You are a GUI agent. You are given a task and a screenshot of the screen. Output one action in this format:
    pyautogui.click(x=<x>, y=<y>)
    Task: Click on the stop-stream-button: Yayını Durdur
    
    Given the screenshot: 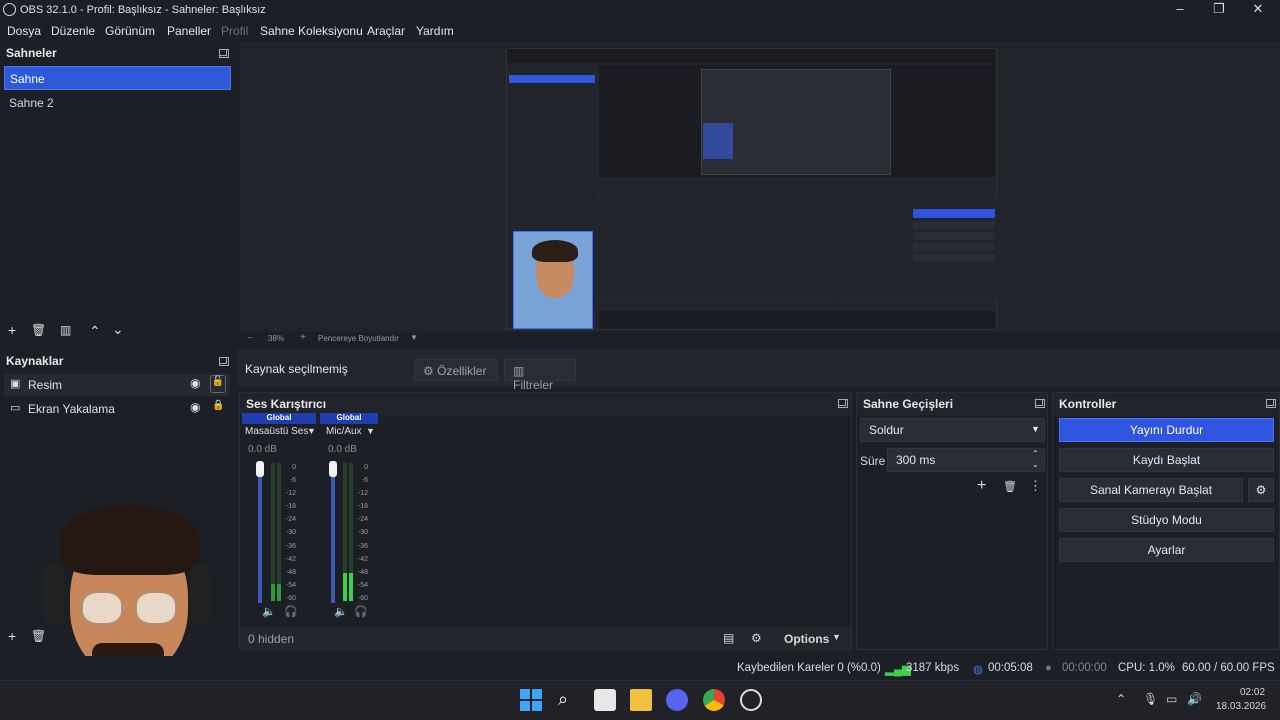 What is the action you would take?
    pyautogui.click(x=1166, y=430)
    